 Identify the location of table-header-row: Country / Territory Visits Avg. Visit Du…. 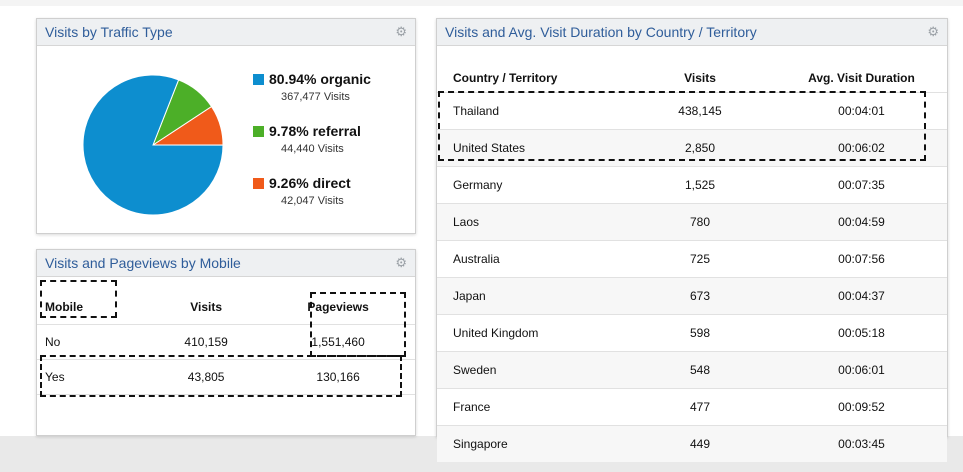
(692, 78).